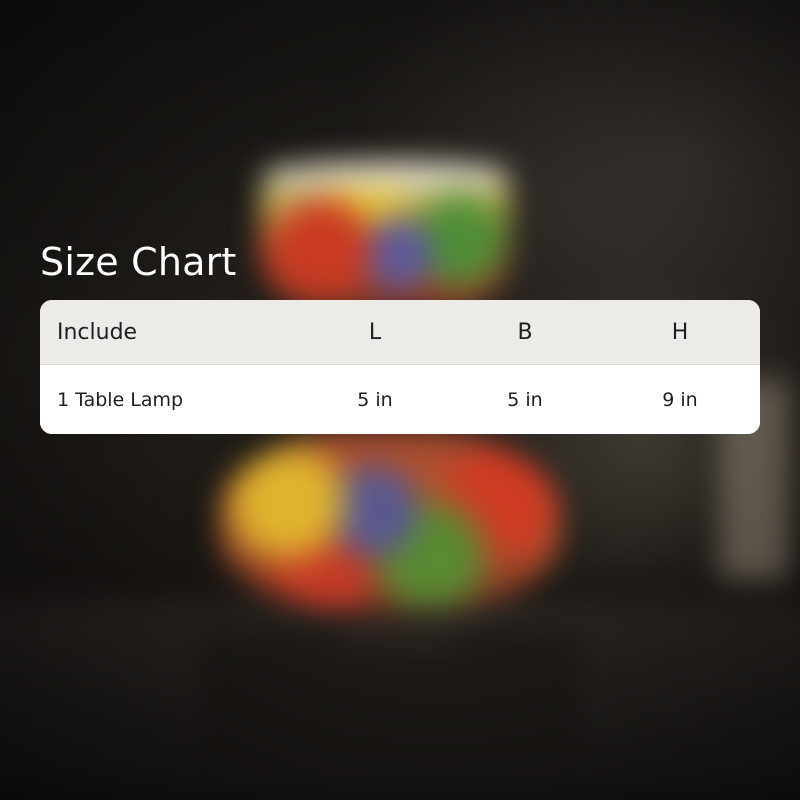 Image resolution: width=800 pixels, height=800 pixels. Describe the element at coordinates (375, 332) in the screenshot. I see `header-length: L` at that location.